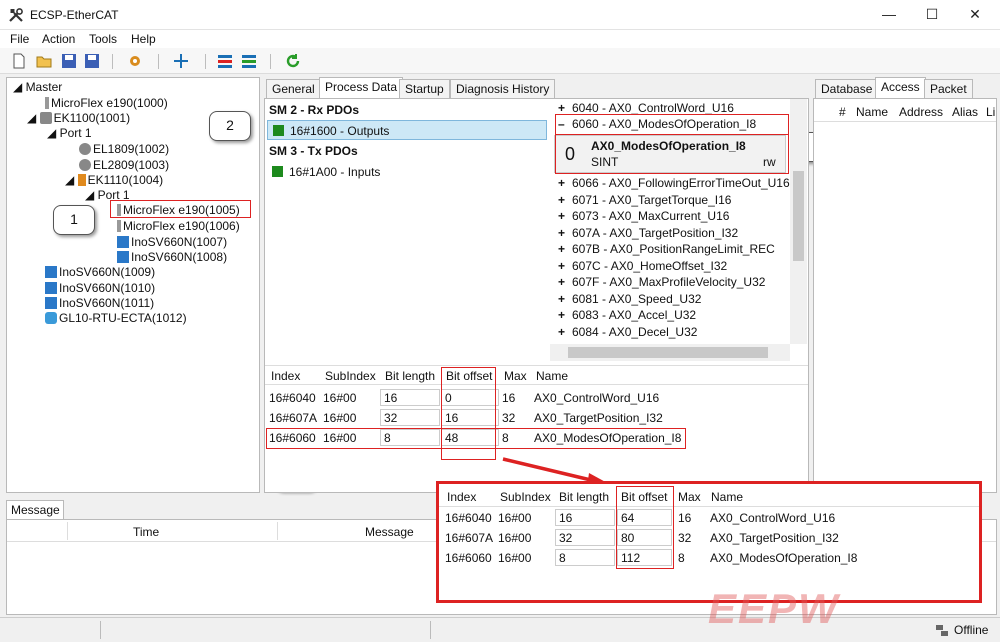 Image resolution: width=1000 pixels, height=642 pixels. What do you see at coordinates (424, 88) in the screenshot?
I see `tab-startup: Startup` at bounding box center [424, 88].